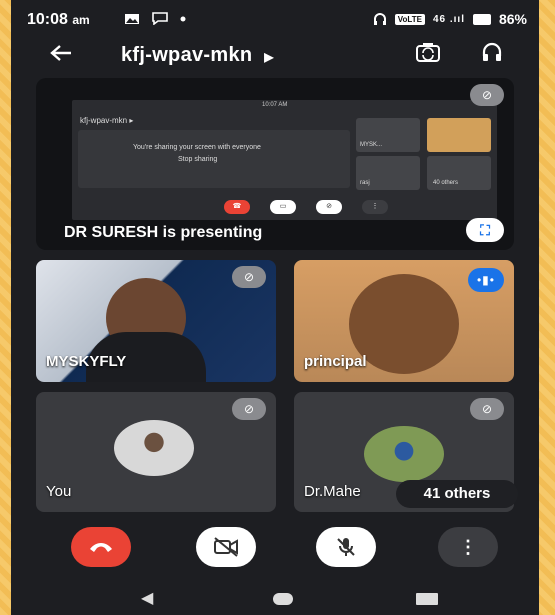  I want to click on shared-camera-off-icon: ▭, so click(283, 207).